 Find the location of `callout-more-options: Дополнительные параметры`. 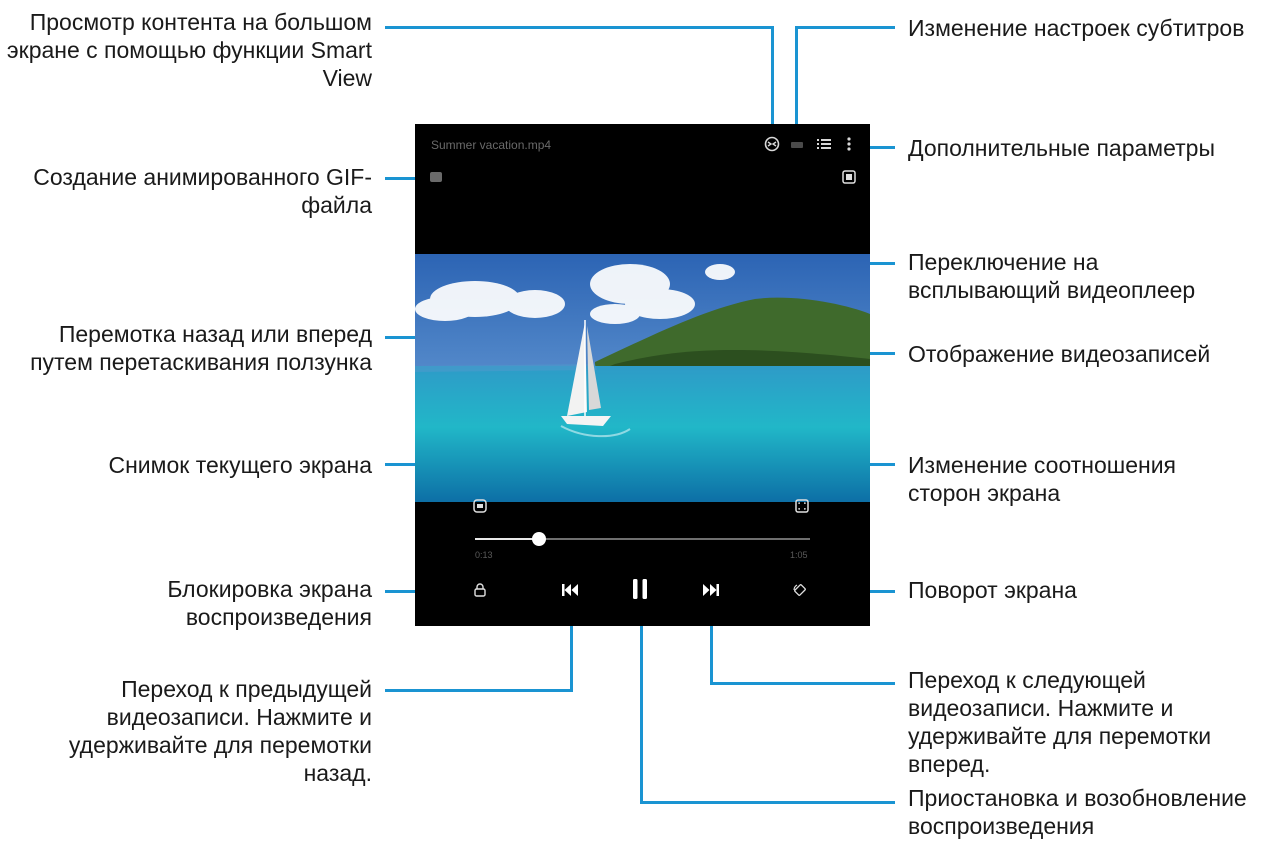

callout-more-options: Дополнительные параметры is located at coordinates (1061, 148).